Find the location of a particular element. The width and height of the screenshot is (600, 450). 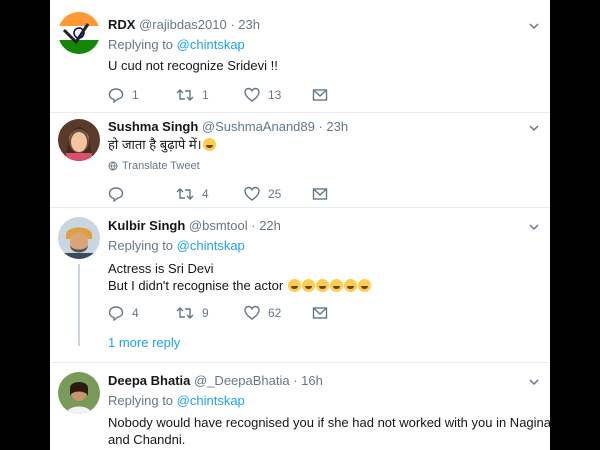

tweet-text-content: हो जाता है बुढ़ापे में। is located at coordinates (155, 144).